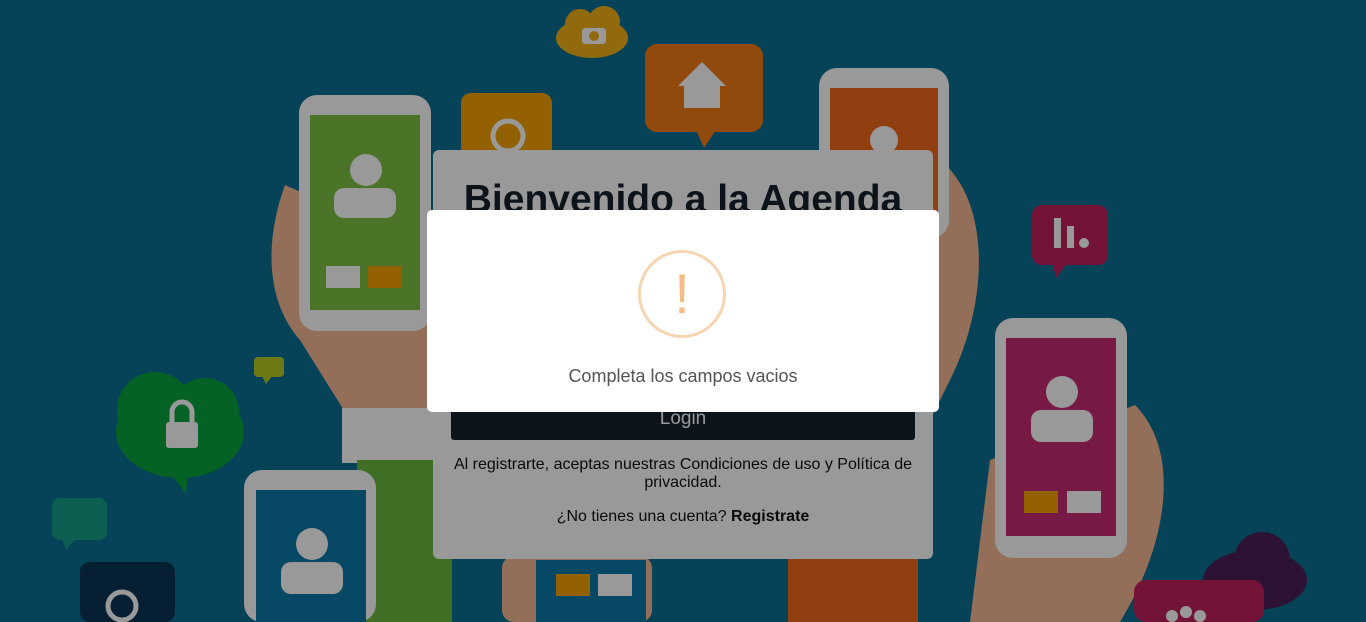  Describe the element at coordinates (682, 294) in the screenshot. I see `warning-icon: !` at that location.